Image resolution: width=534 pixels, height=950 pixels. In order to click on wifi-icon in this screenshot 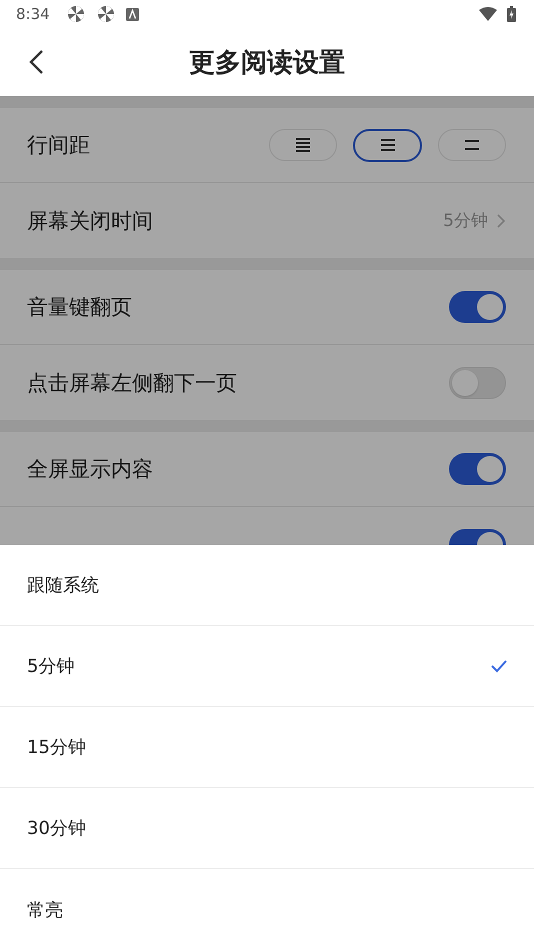, I will do `click(488, 14)`.